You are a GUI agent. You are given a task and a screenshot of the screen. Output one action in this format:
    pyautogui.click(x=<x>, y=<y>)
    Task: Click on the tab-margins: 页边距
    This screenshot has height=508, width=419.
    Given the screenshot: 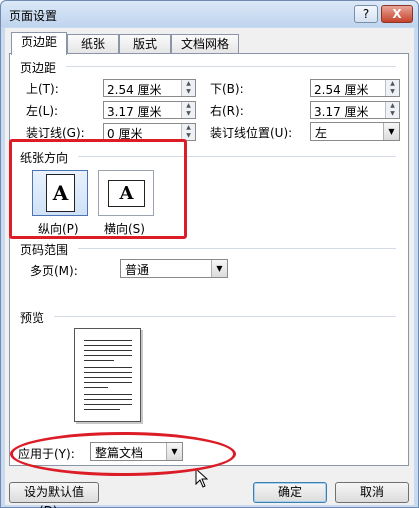 What is the action you would take?
    pyautogui.click(x=39, y=43)
    